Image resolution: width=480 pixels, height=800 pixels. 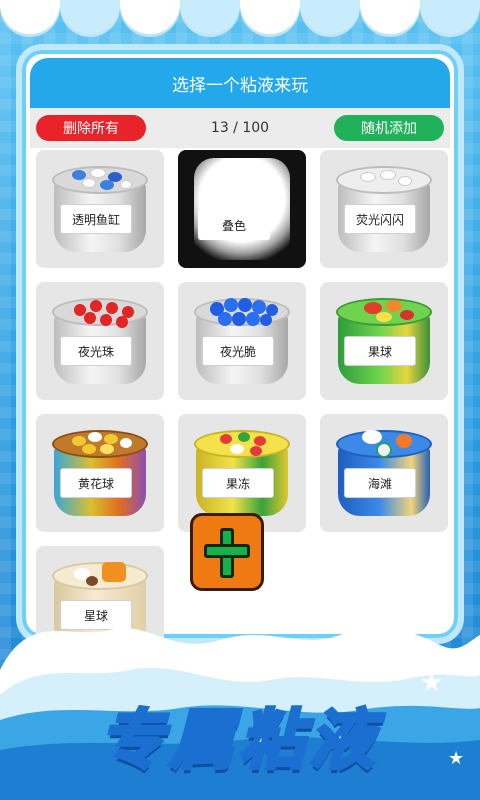 I want to click on slime-card: 夜光珠, so click(x=100, y=341).